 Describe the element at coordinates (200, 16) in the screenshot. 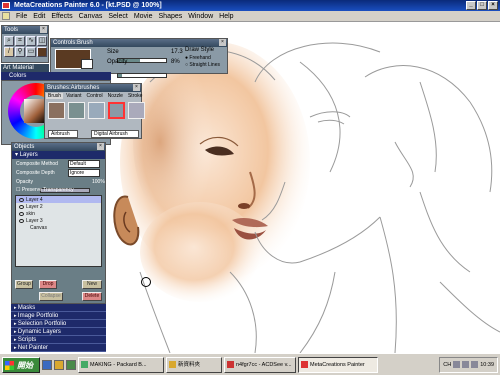

I see `menu-window: Window` at that location.